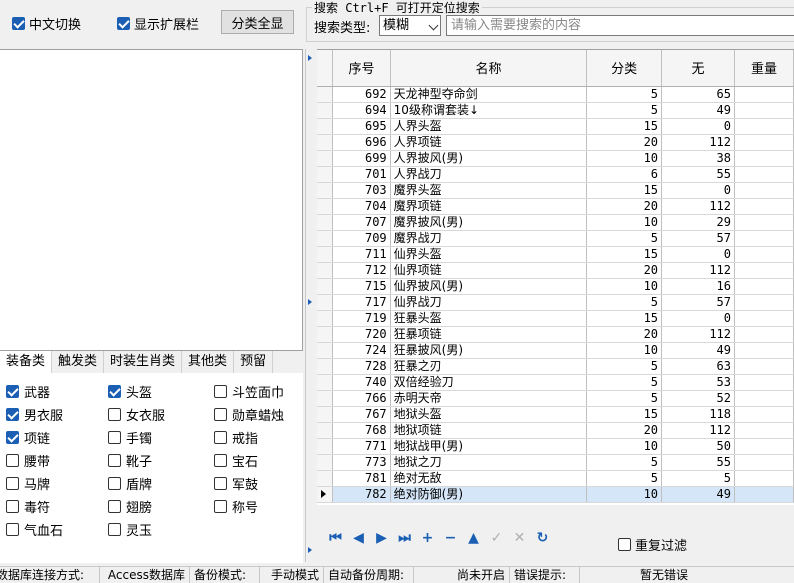  I want to click on table-row: 696 人界项链 20 112, so click(555, 142).